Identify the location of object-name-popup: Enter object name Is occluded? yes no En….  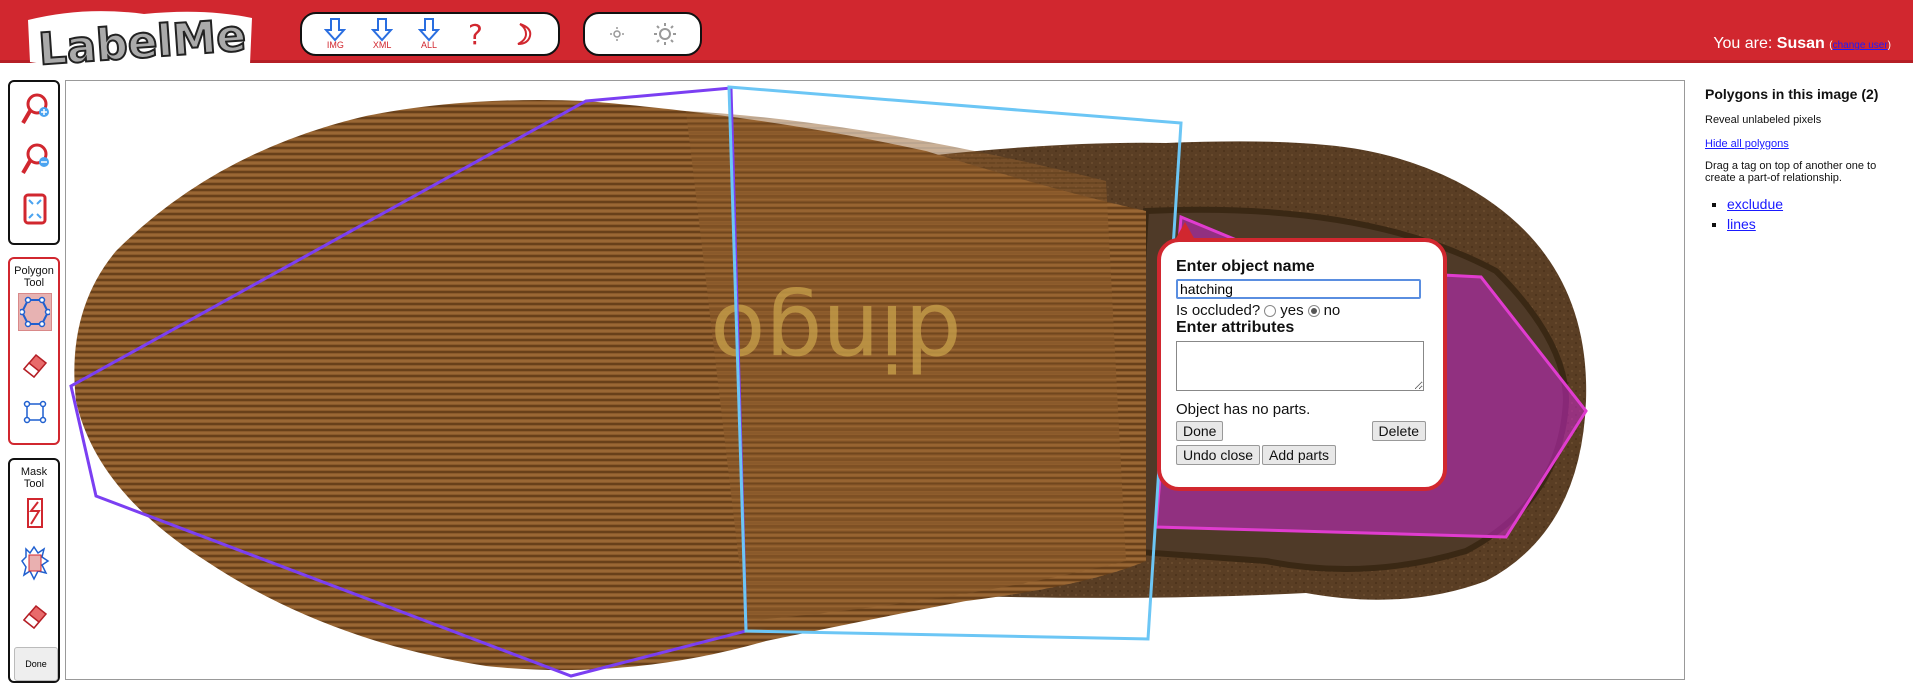
(1302, 364).